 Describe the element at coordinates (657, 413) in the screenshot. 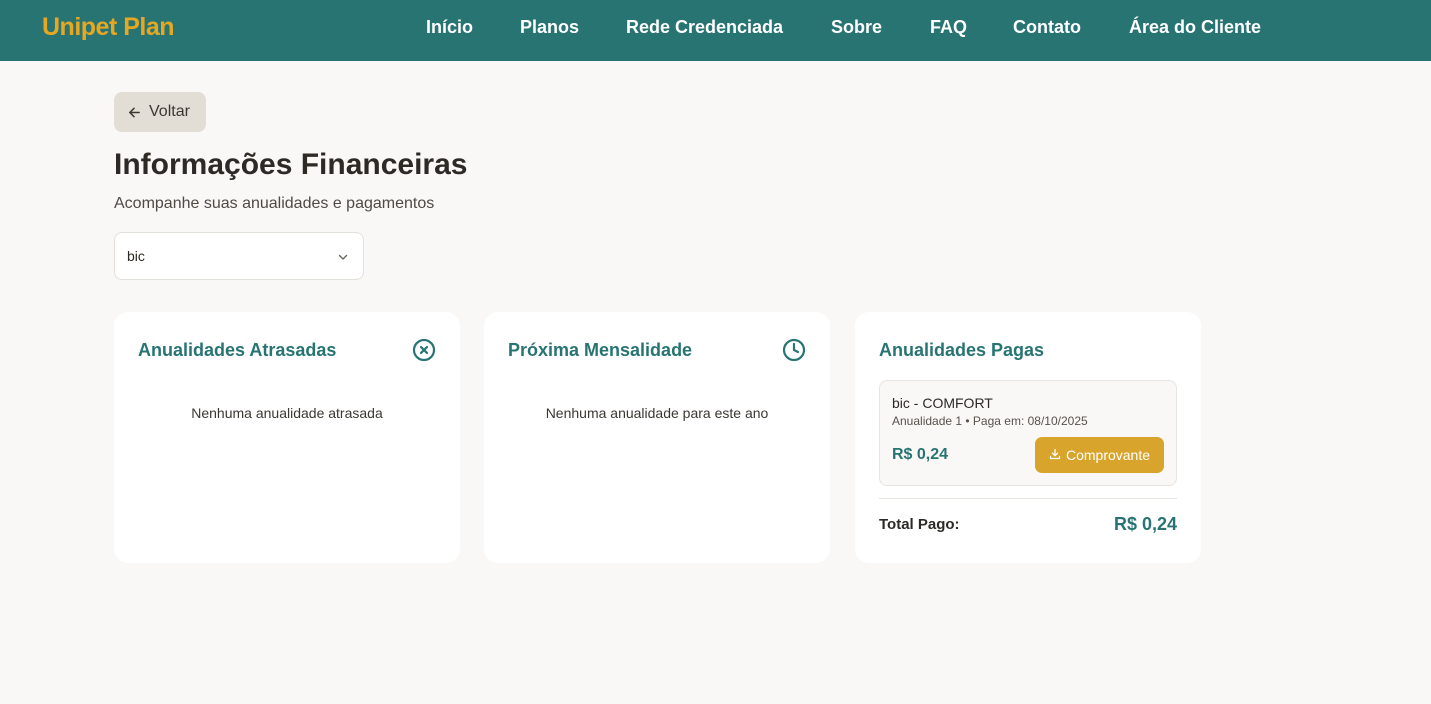

I see `next-empty-text: Nenhuma anualidade para este ano` at that location.